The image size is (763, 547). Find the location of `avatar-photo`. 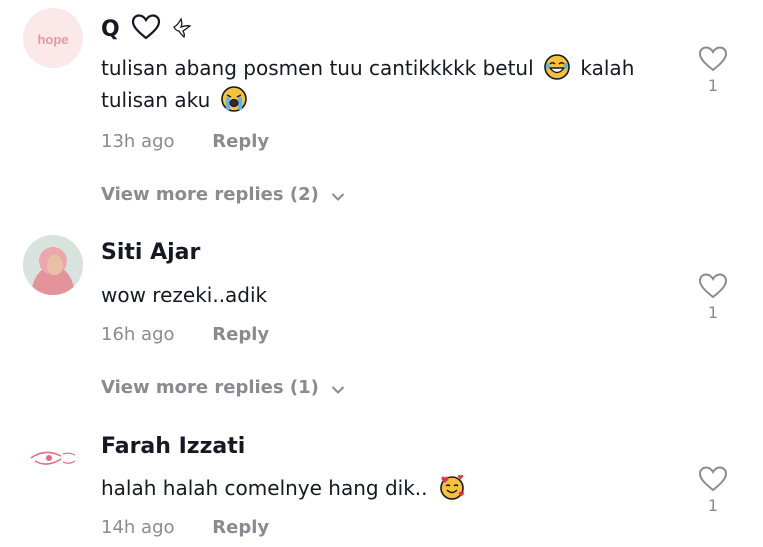

avatar-photo is located at coordinates (53, 265).